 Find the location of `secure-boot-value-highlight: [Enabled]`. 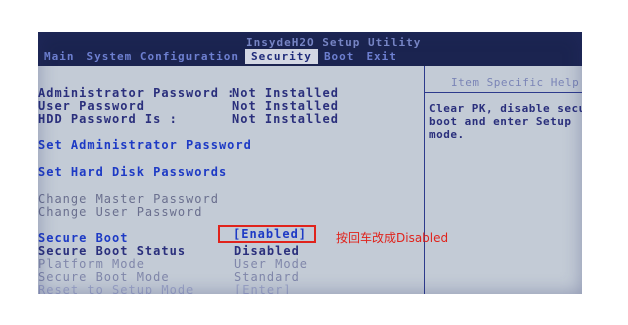

secure-boot-value-highlight: [Enabled] is located at coordinates (267, 234).